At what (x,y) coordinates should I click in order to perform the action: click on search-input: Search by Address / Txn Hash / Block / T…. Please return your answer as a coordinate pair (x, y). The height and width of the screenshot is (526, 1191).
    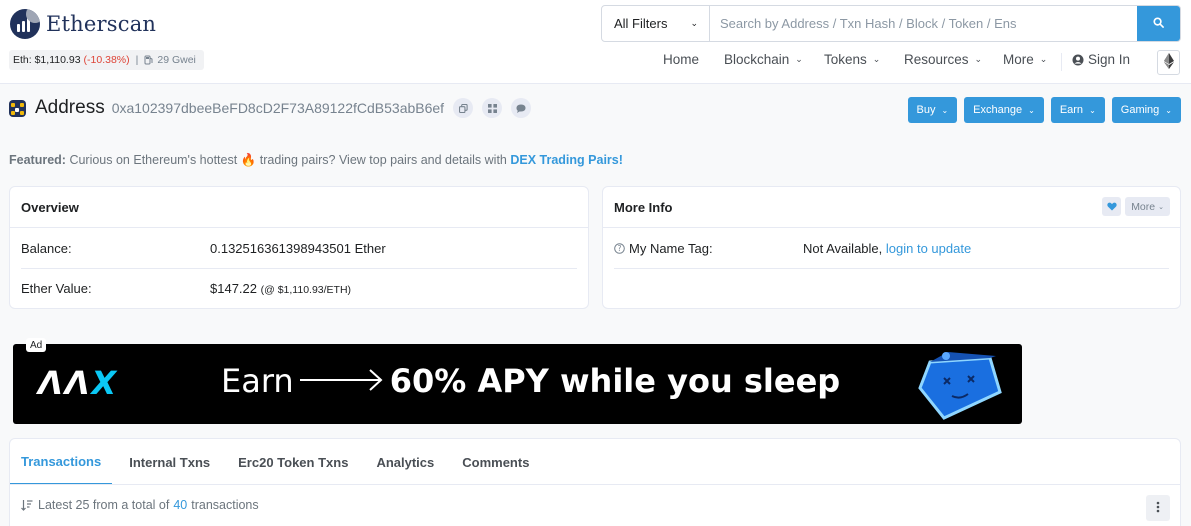
    Looking at the image, I should click on (923, 23).